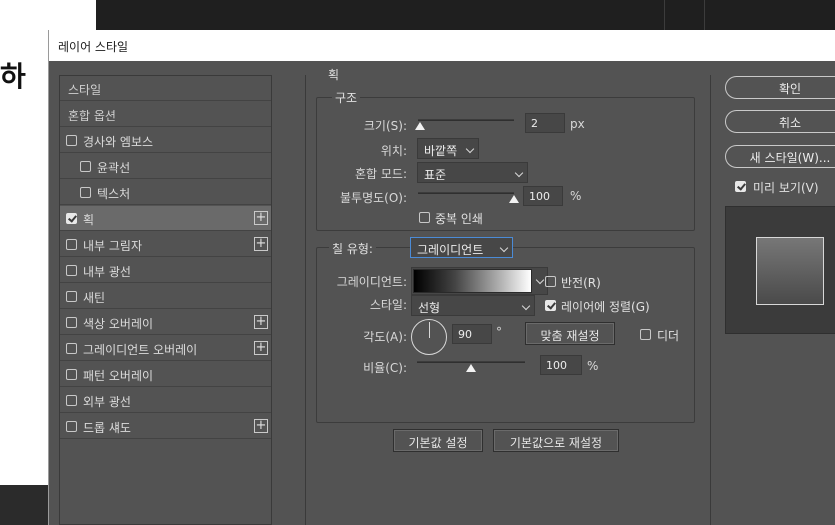 This screenshot has width=835, height=525. I want to click on fill-type-select: 그레이디언트, so click(461, 247).